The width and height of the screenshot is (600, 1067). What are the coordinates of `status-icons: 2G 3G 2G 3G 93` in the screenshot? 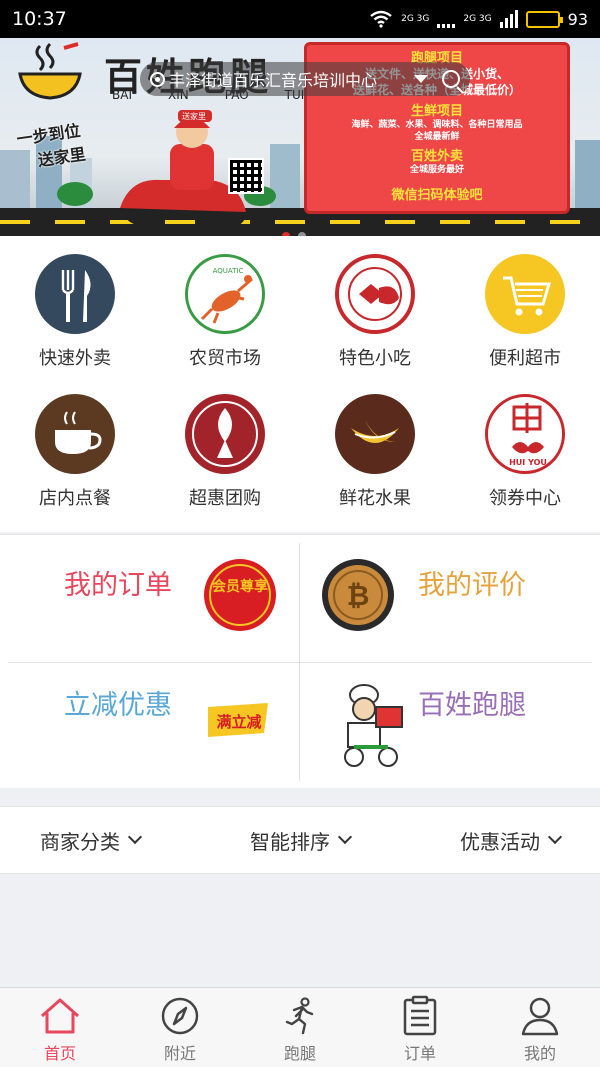 It's located at (478, 19).